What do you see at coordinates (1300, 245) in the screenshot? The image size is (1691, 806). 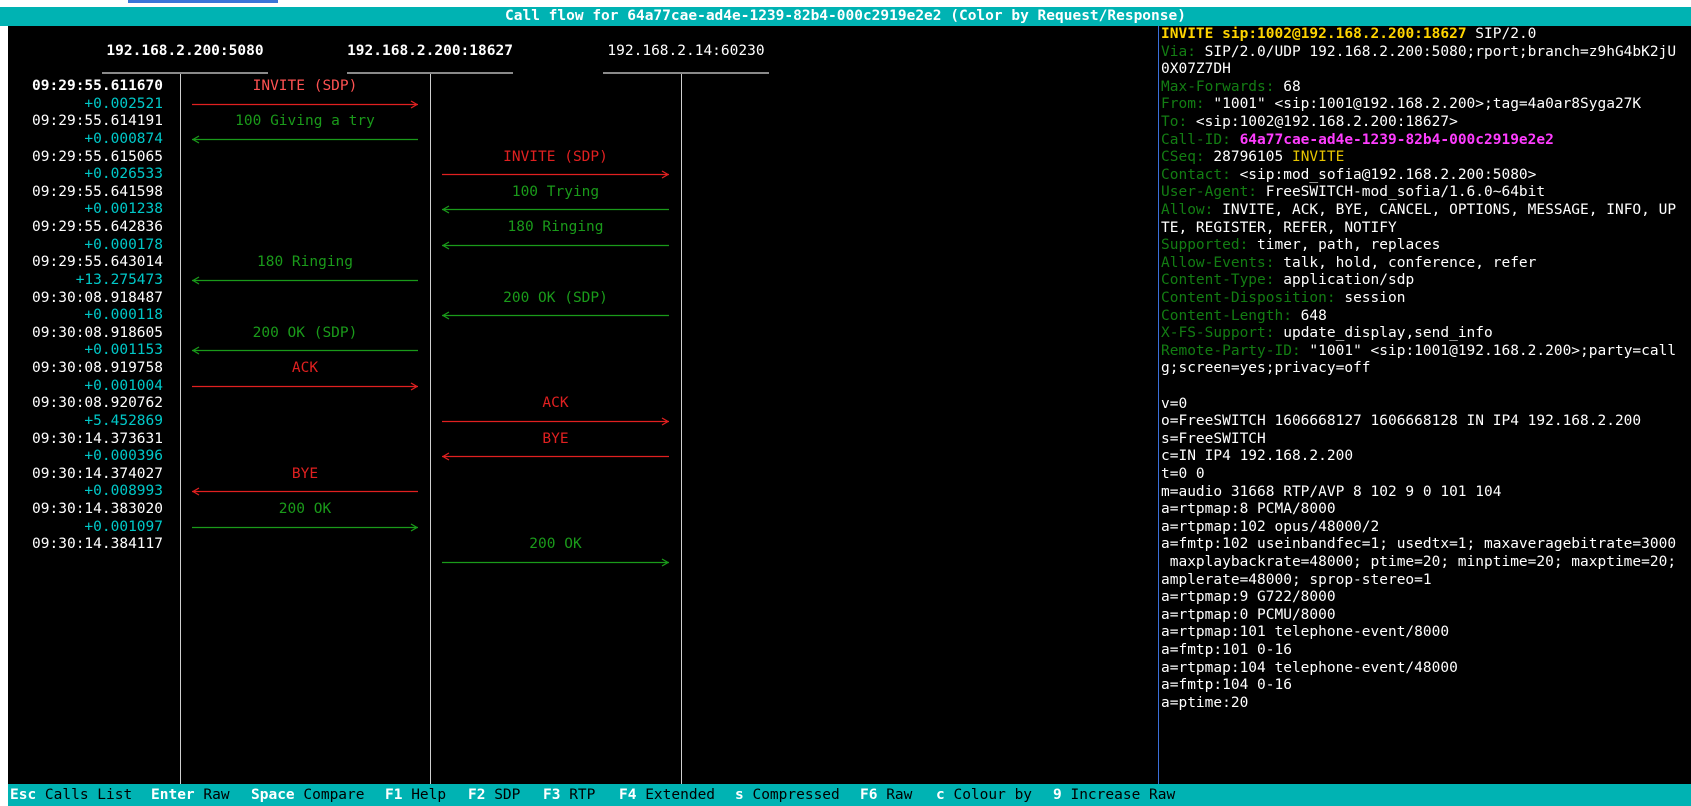 I see `sip-header-line: Supported: timer, path, replaces` at bounding box center [1300, 245].